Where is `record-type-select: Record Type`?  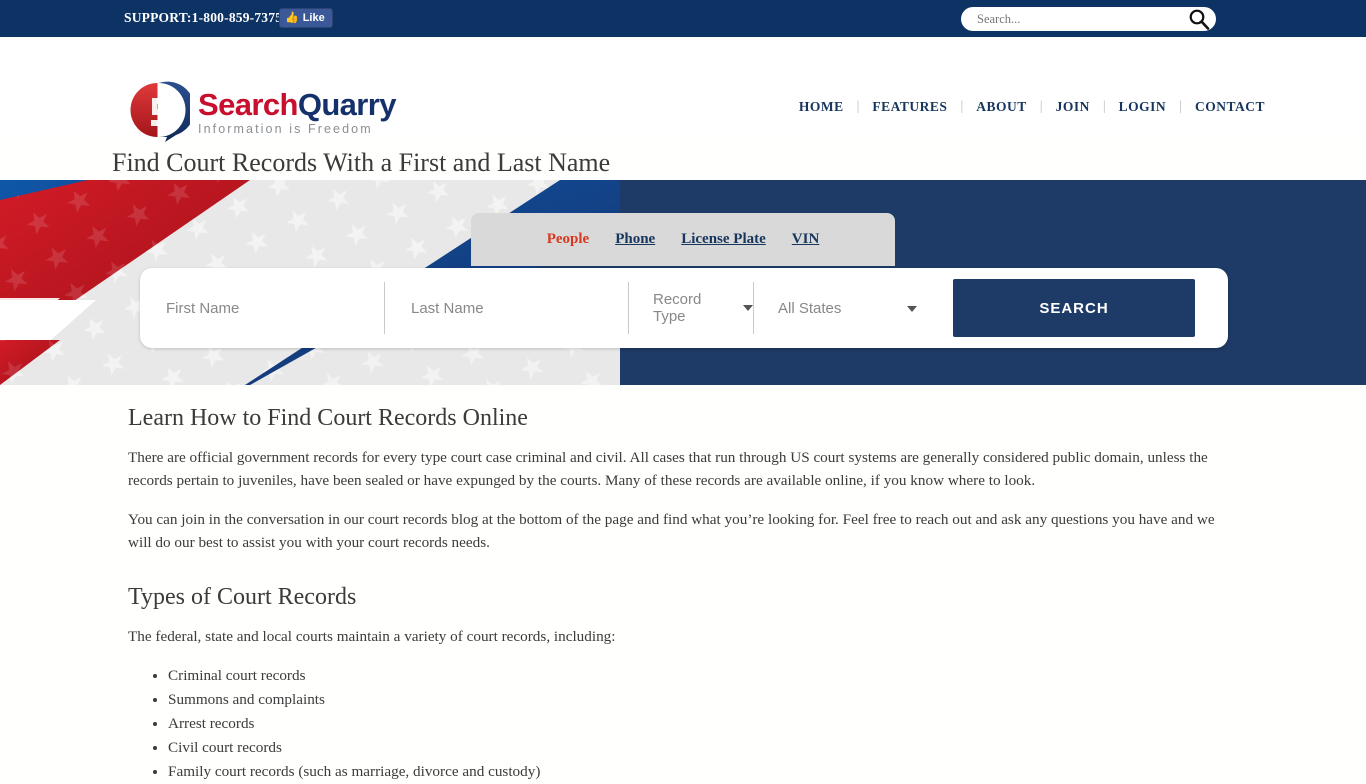
record-type-select: Record Type is located at coordinates (691, 308).